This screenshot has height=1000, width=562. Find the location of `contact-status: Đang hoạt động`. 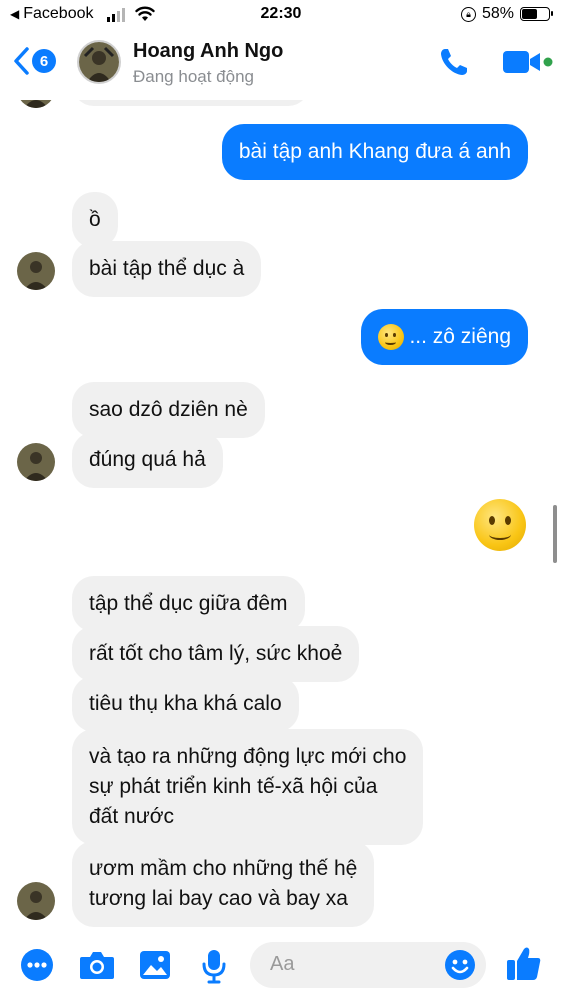

contact-status: Đang hoạt động is located at coordinates (193, 76).